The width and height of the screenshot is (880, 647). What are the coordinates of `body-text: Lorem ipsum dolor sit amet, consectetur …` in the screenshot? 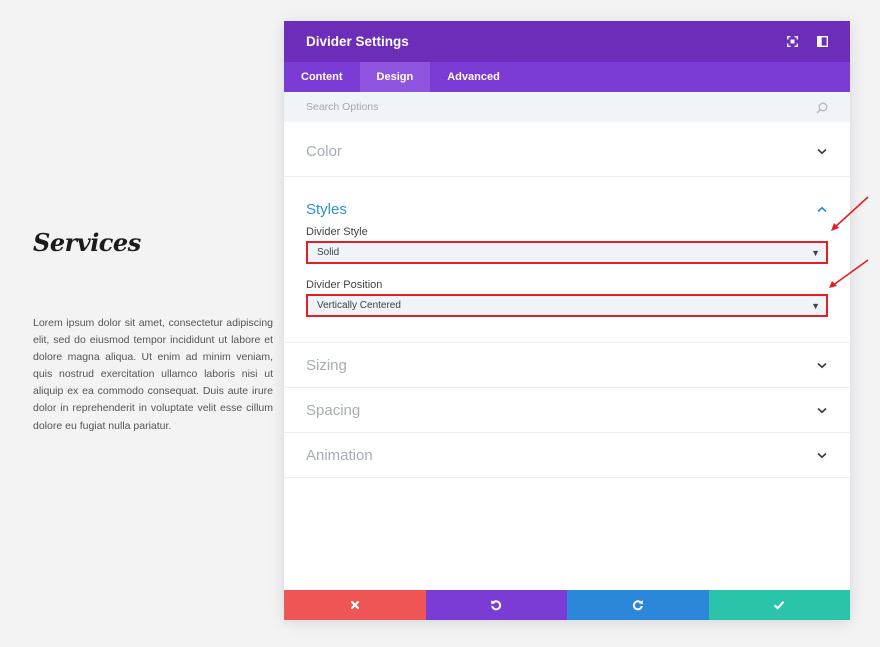 It's located at (153, 374).